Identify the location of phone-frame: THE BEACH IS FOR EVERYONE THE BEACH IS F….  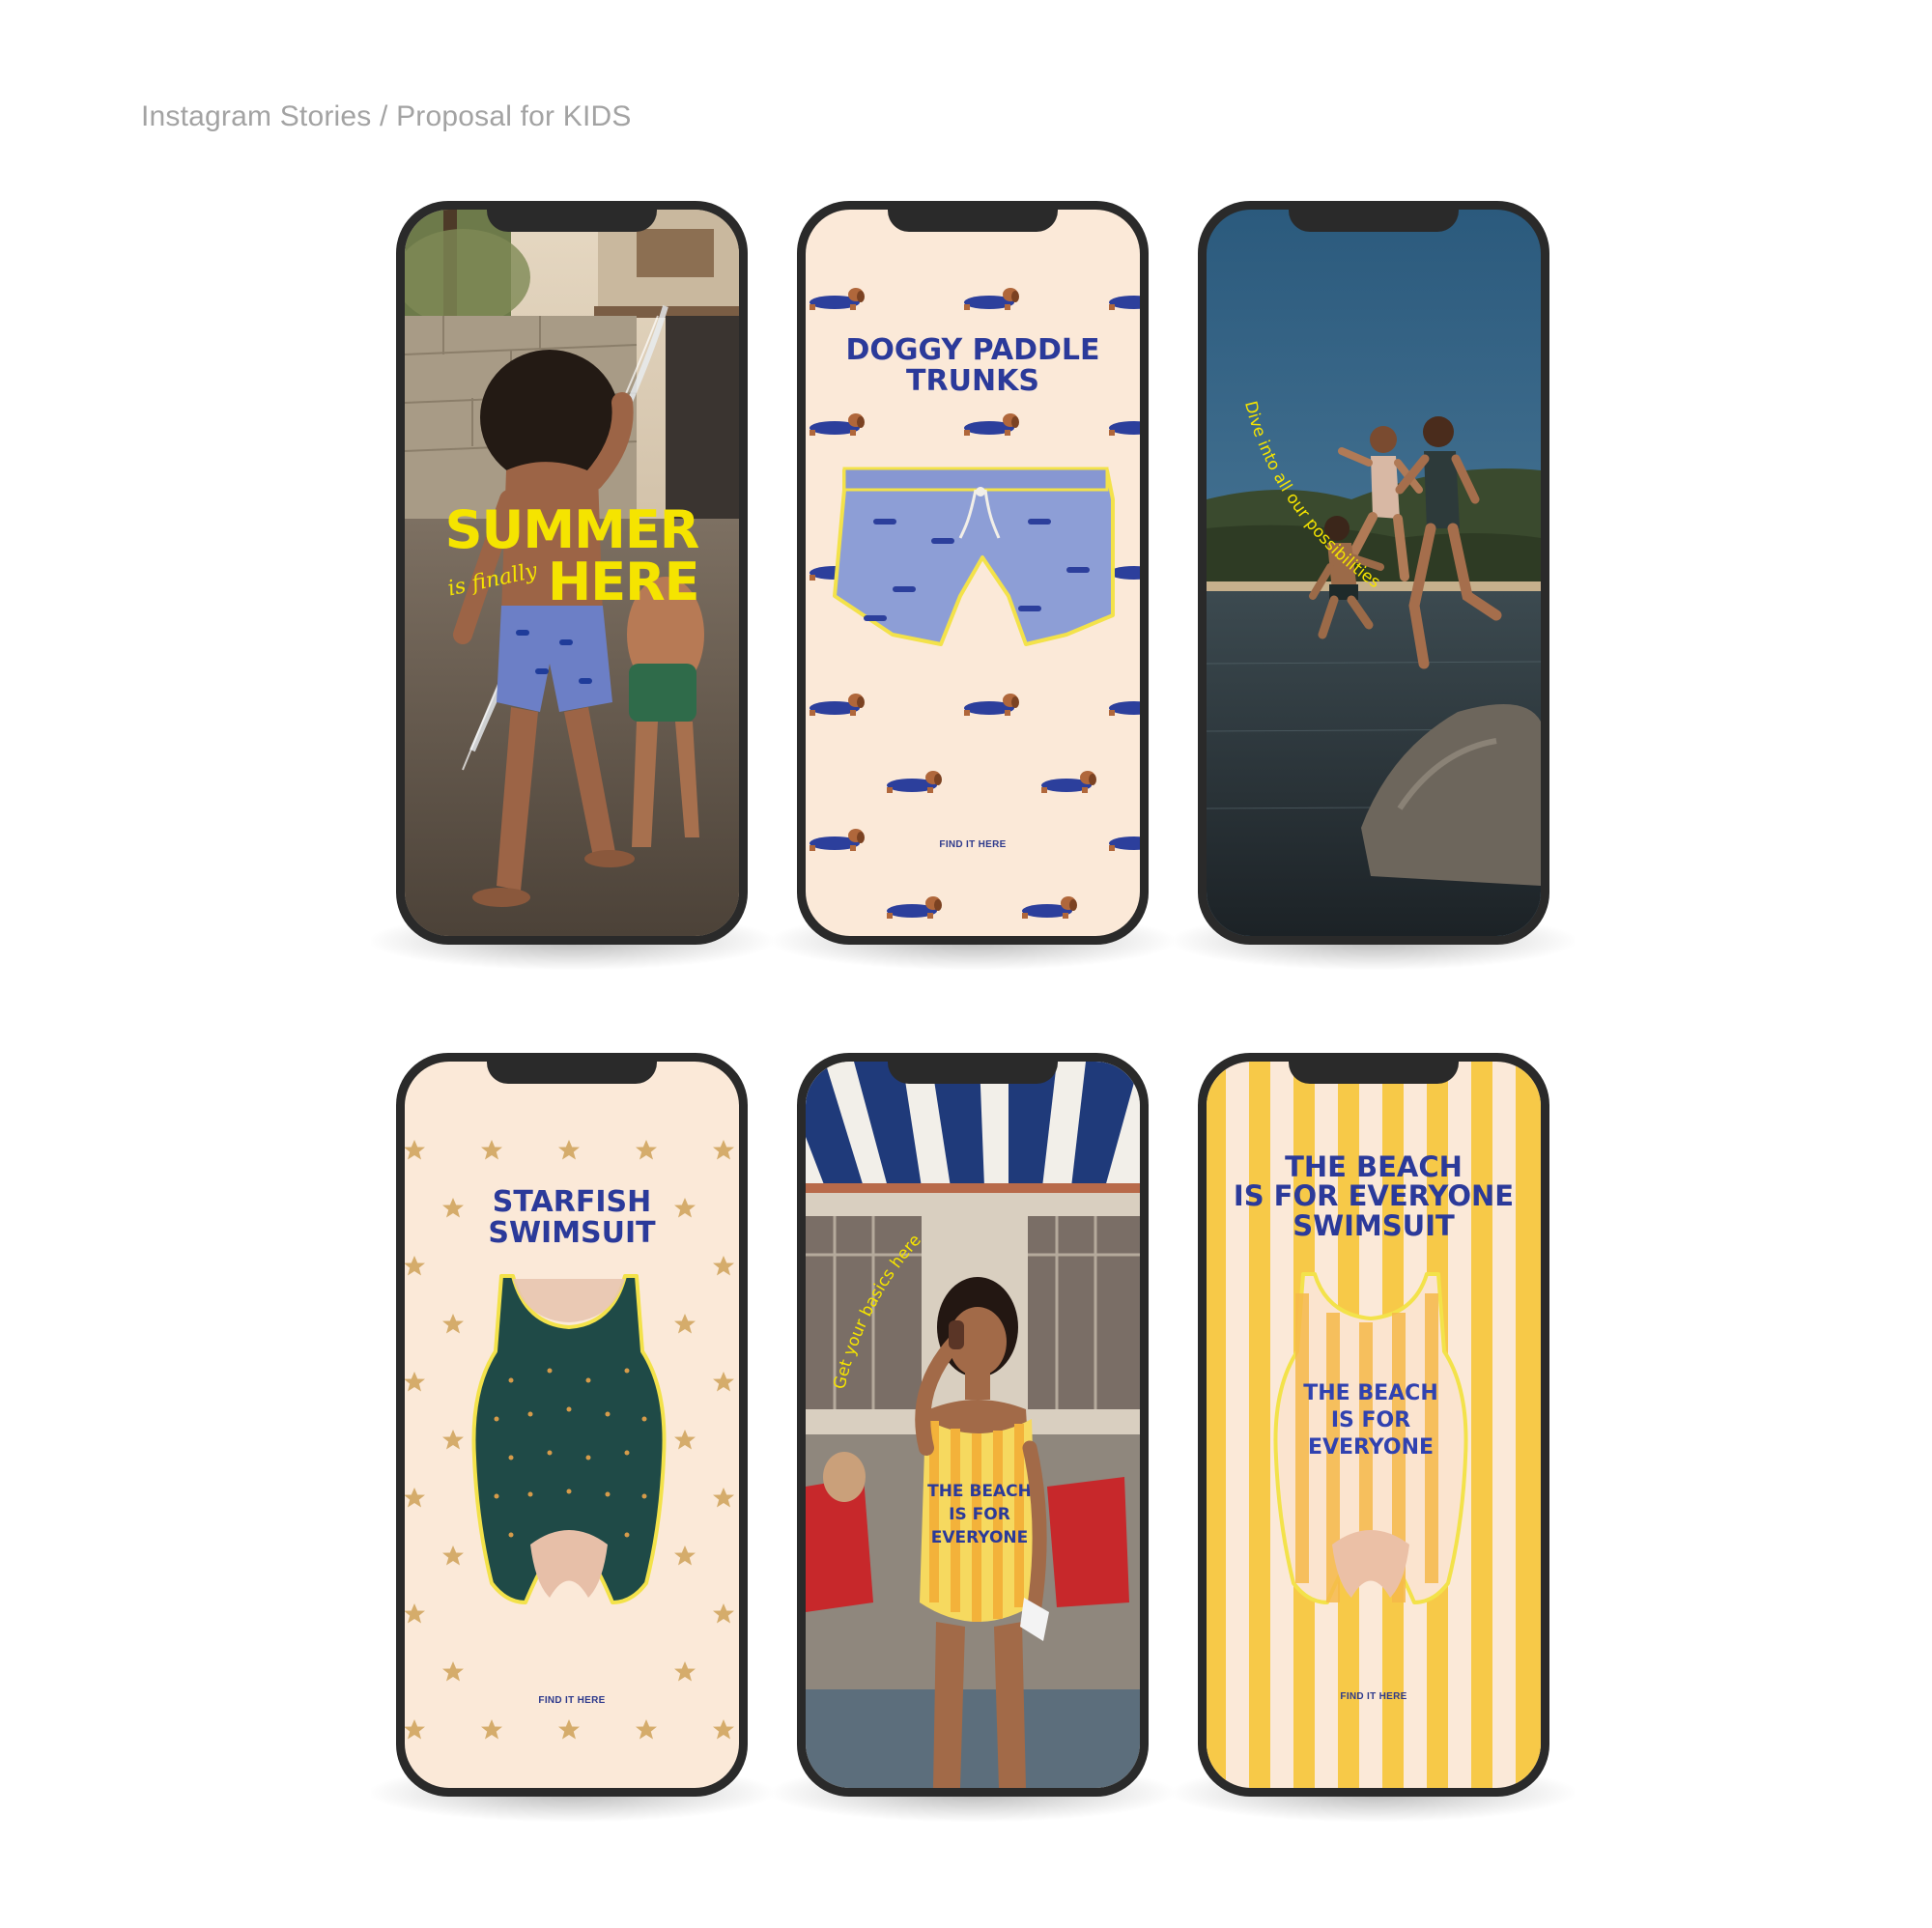
(1373, 1425).